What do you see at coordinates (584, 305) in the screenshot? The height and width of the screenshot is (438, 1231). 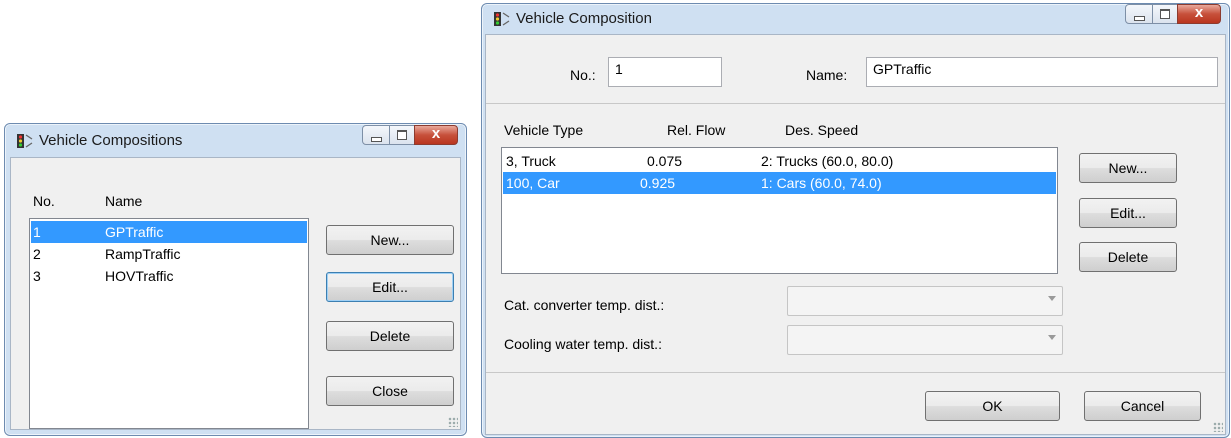 I see `cat-converter-label: Cat. converter temp. dist.:` at bounding box center [584, 305].